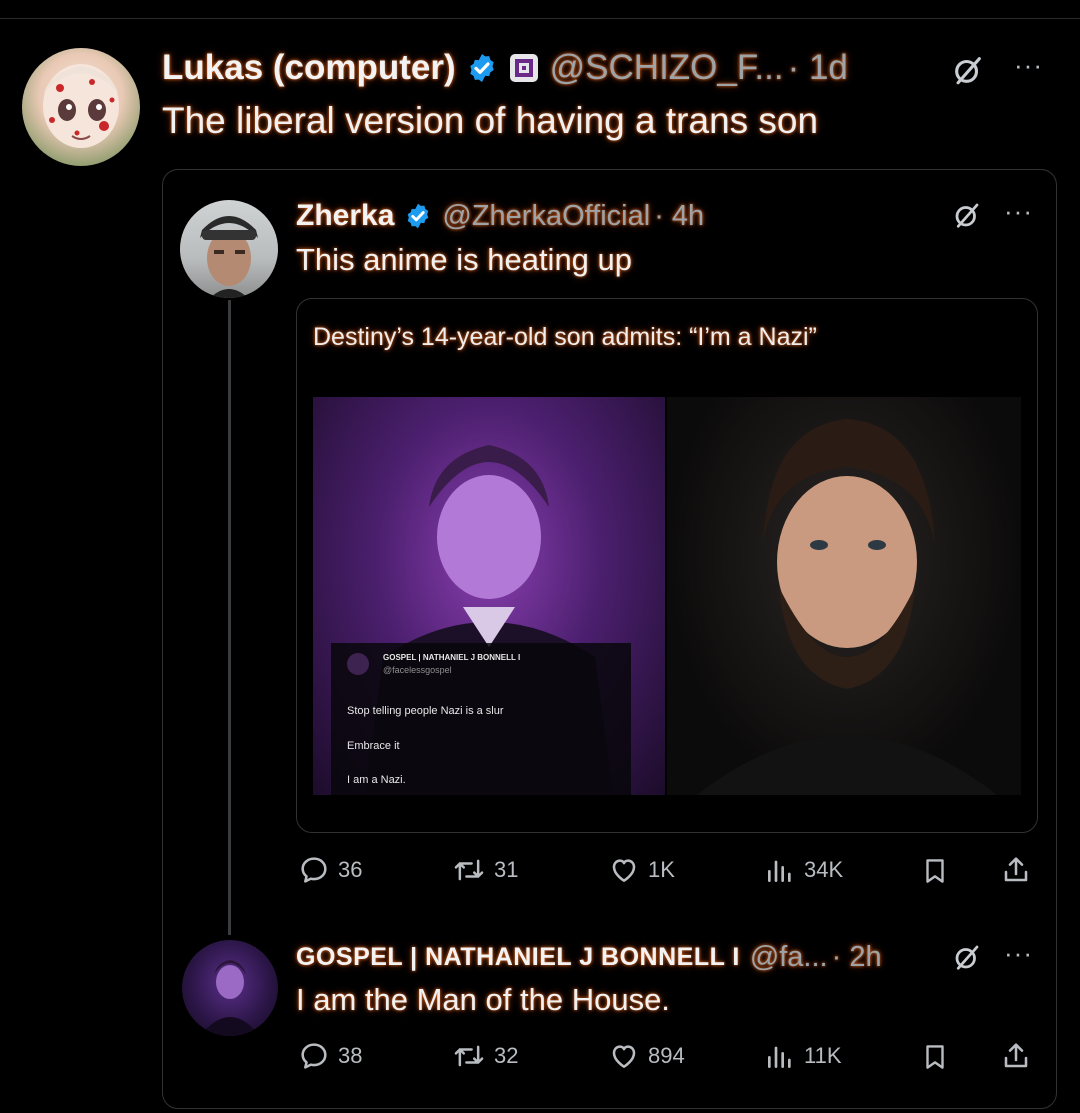 This screenshot has width=1080, height=1113. What do you see at coordinates (546, 216) in the screenshot?
I see `quoted-author-handle: @ZherkaOfficial` at bounding box center [546, 216].